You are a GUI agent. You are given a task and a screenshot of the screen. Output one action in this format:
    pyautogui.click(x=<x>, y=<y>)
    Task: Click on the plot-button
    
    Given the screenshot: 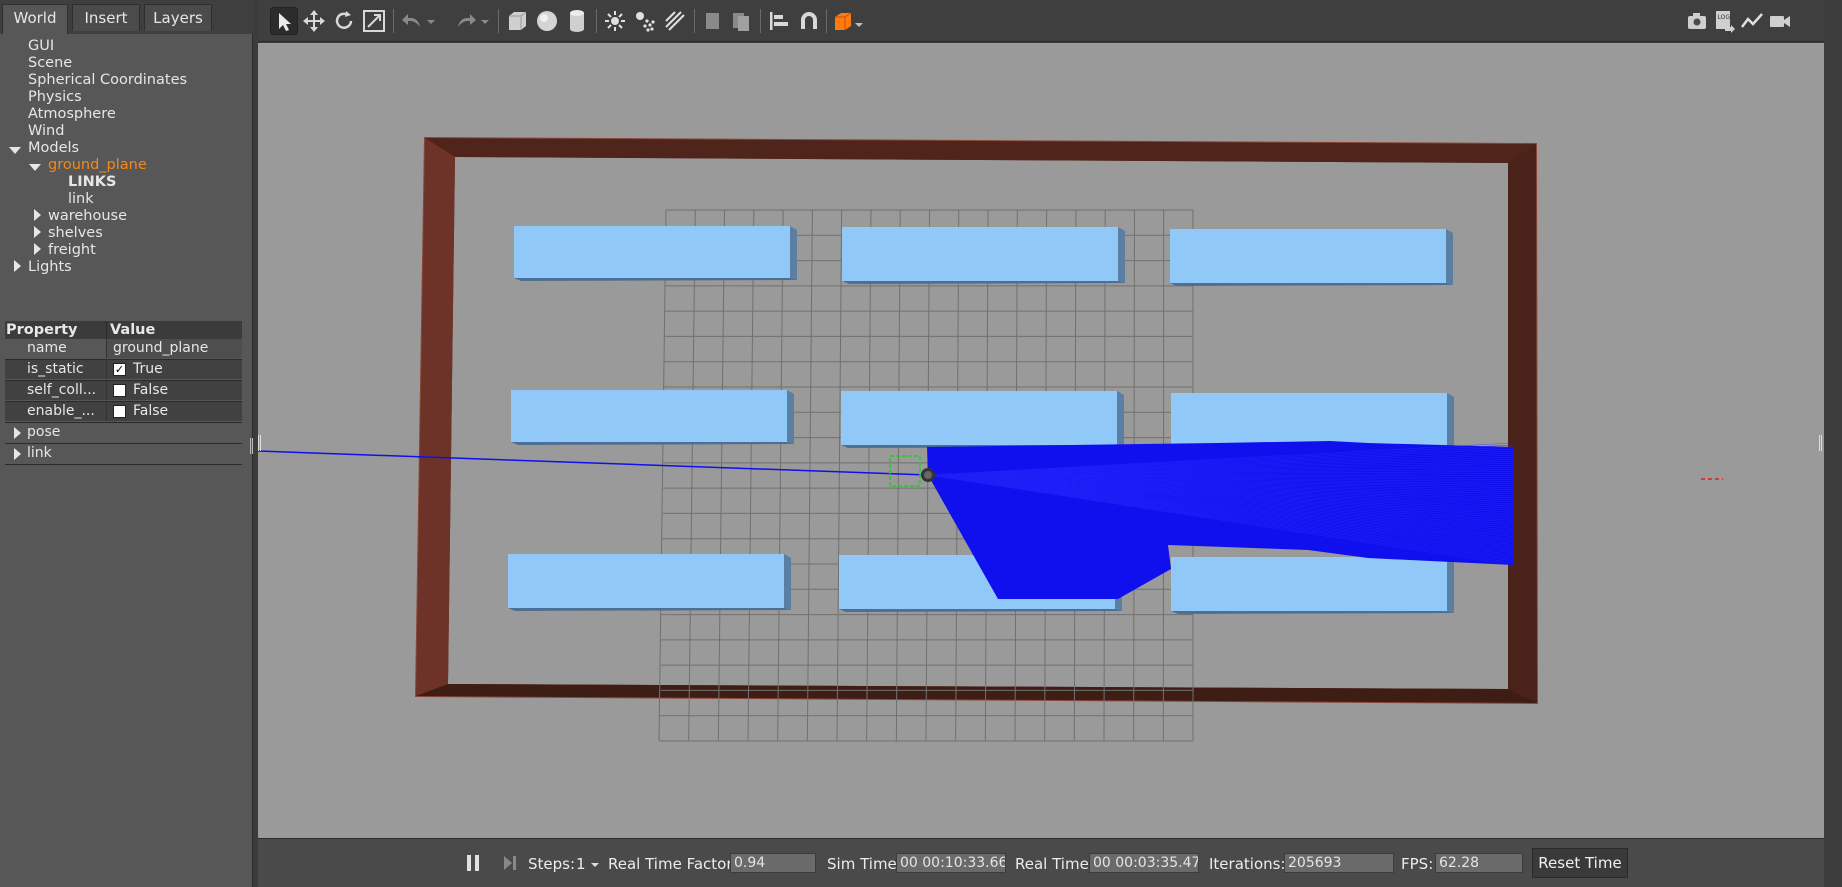 What is the action you would take?
    pyautogui.click(x=1752, y=21)
    